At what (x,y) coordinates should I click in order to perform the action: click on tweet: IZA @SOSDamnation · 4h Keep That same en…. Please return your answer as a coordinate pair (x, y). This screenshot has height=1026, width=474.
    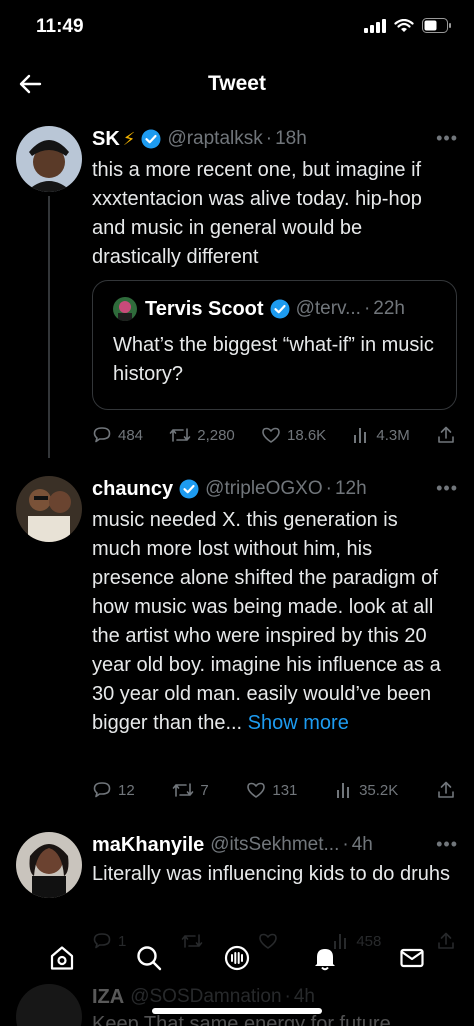
    Looking at the image, I should click on (237, 1004).